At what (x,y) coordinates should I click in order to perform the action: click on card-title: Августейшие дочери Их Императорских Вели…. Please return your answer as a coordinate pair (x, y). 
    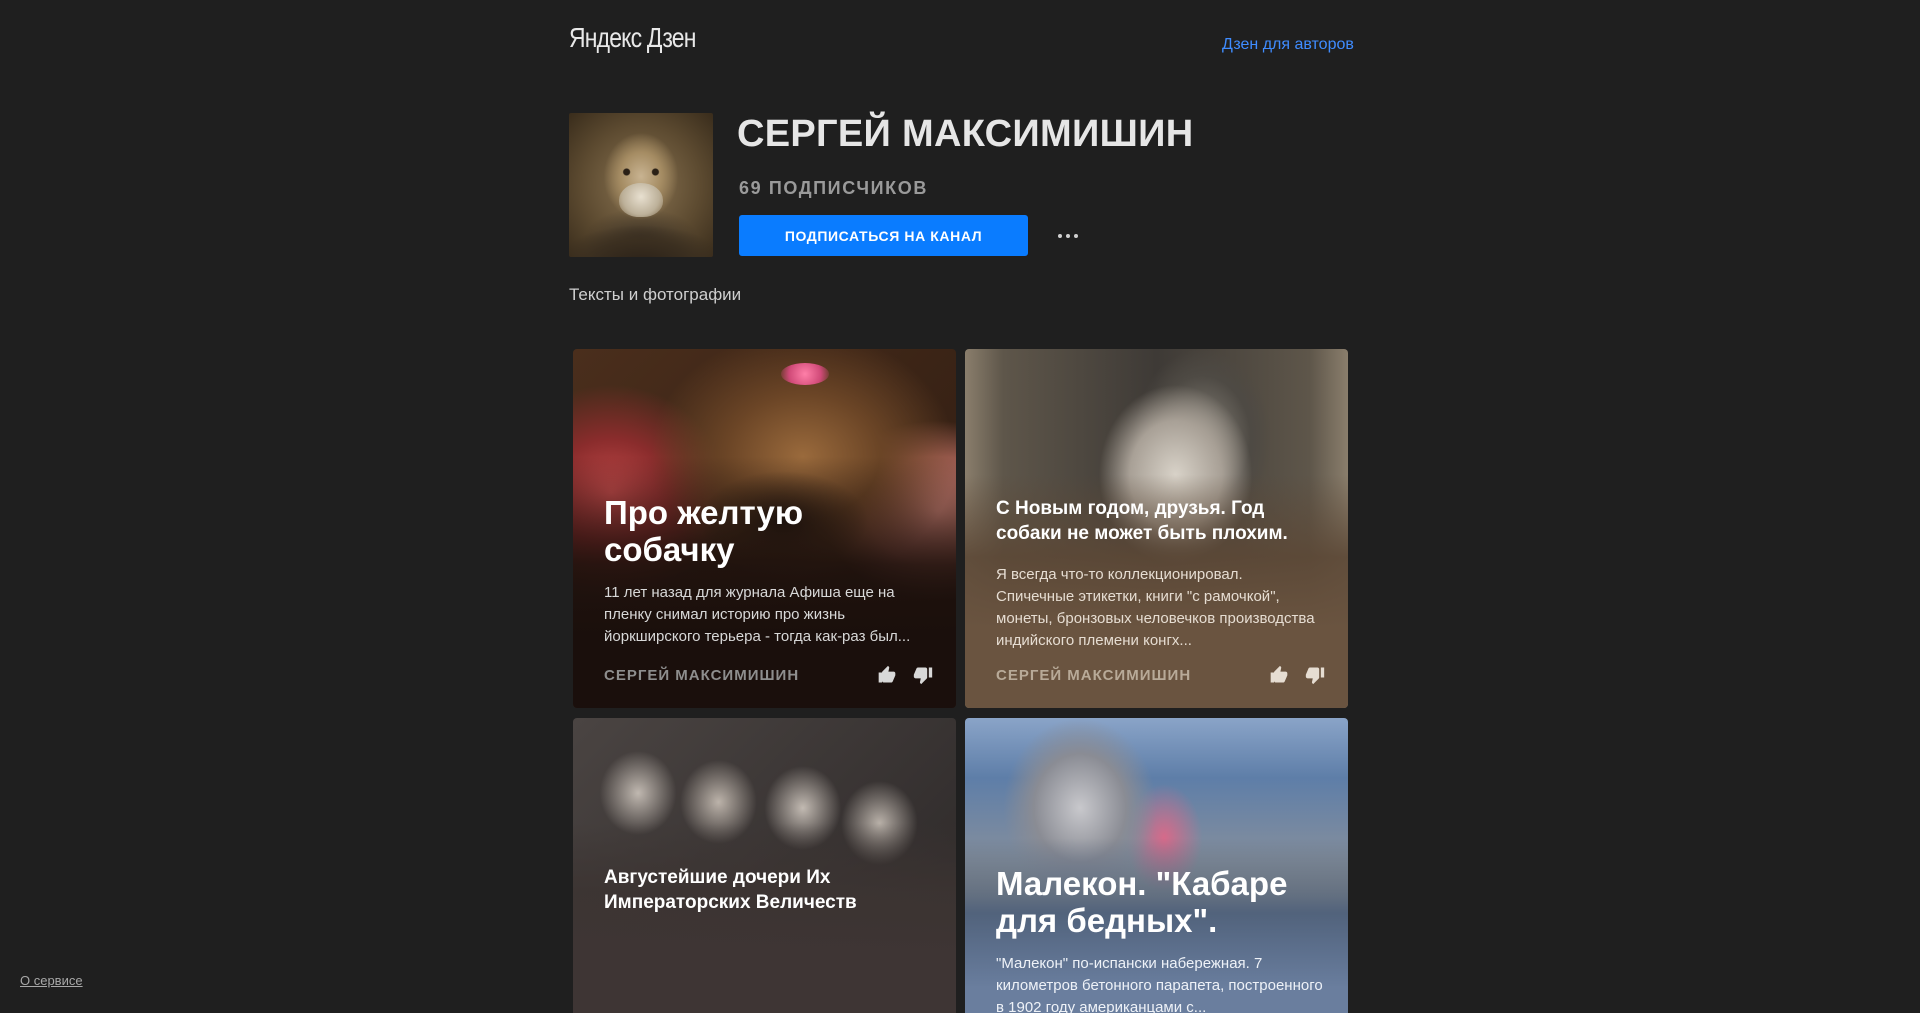
    Looking at the image, I should click on (768, 890).